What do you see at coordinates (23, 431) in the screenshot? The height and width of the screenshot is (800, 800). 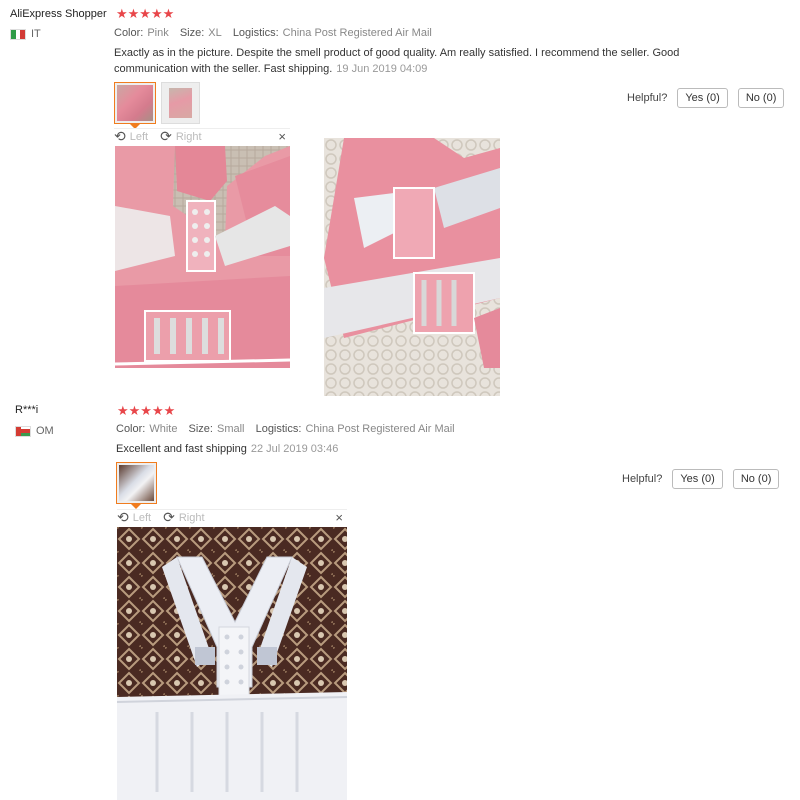 I see `oman-flag-icon` at bounding box center [23, 431].